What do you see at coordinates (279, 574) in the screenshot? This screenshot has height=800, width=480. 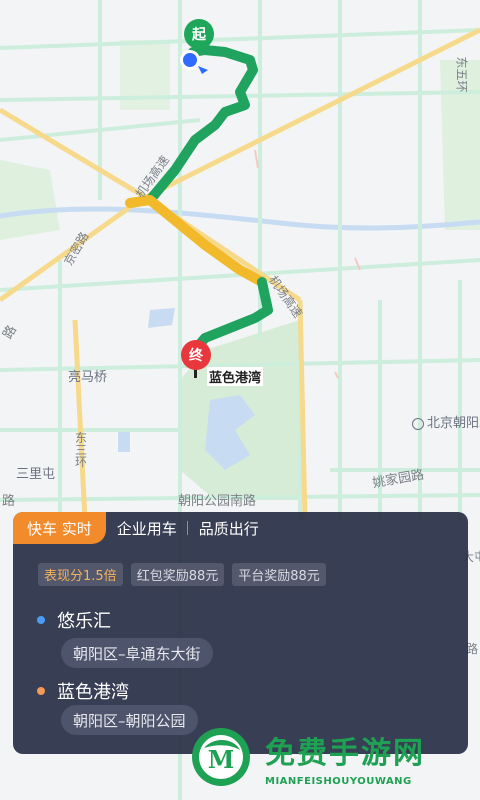 I see `platform-reward-chip: 平台奖励88元` at bounding box center [279, 574].